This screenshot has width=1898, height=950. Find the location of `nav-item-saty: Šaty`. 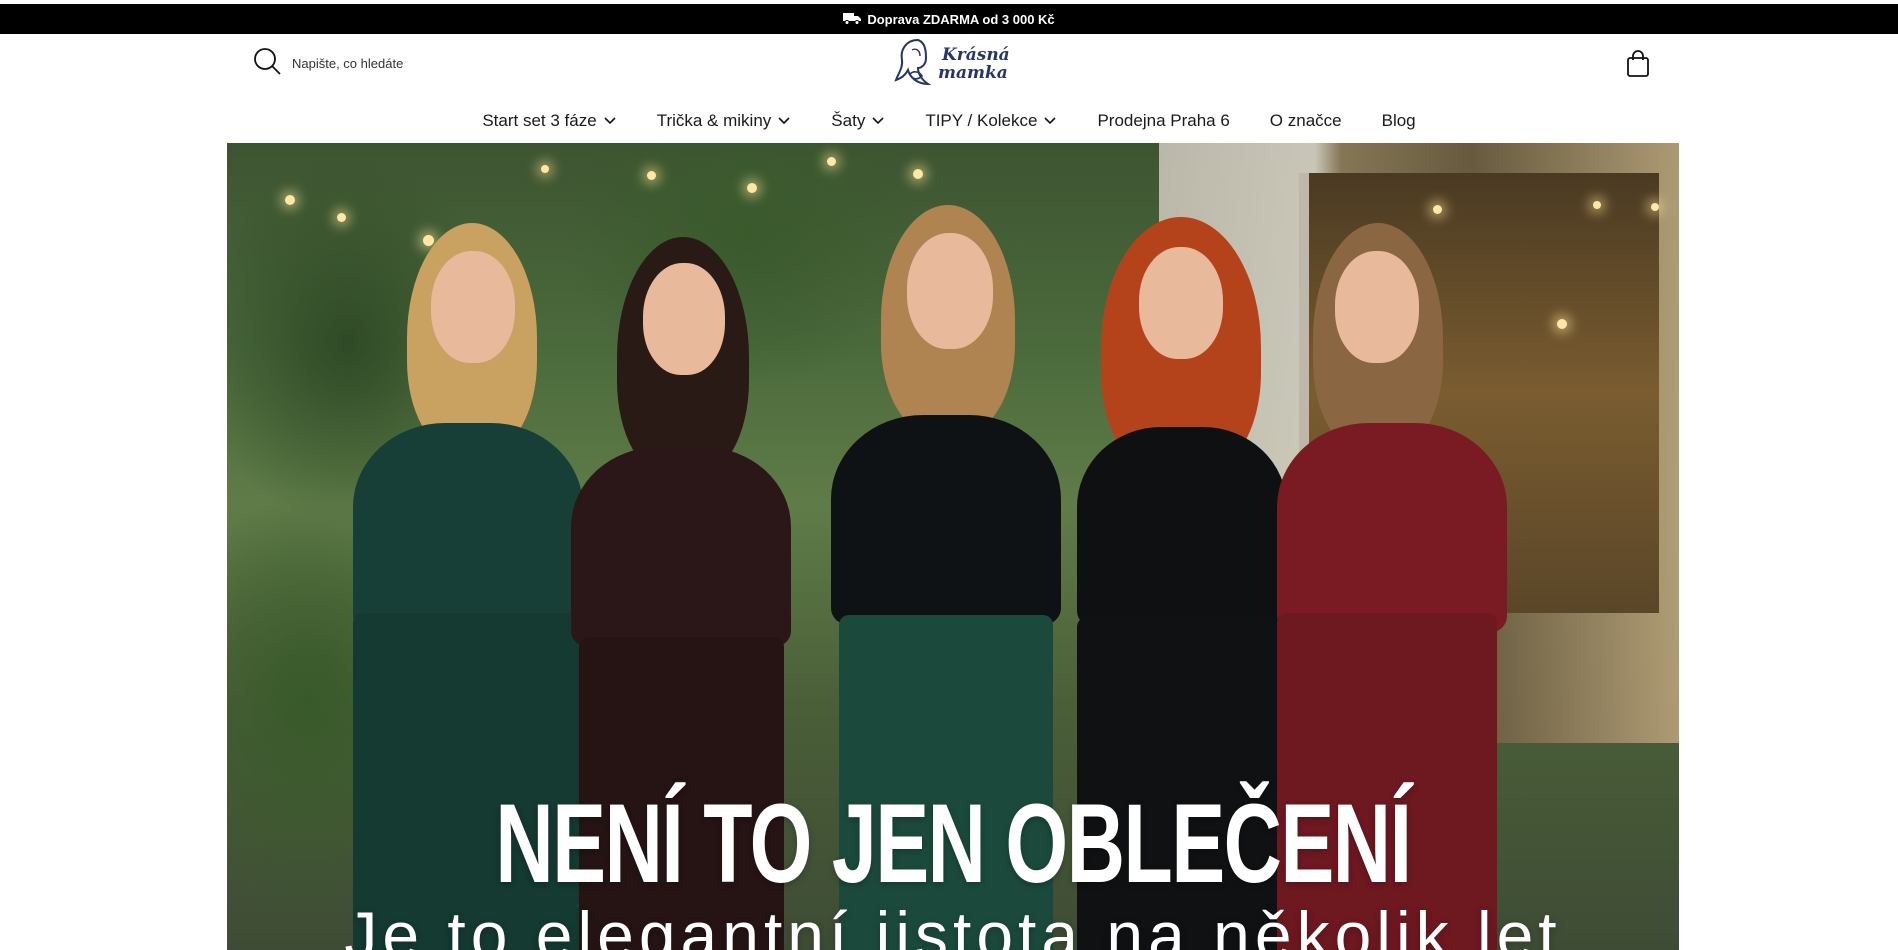

nav-item-saty: Šaty is located at coordinates (858, 121).